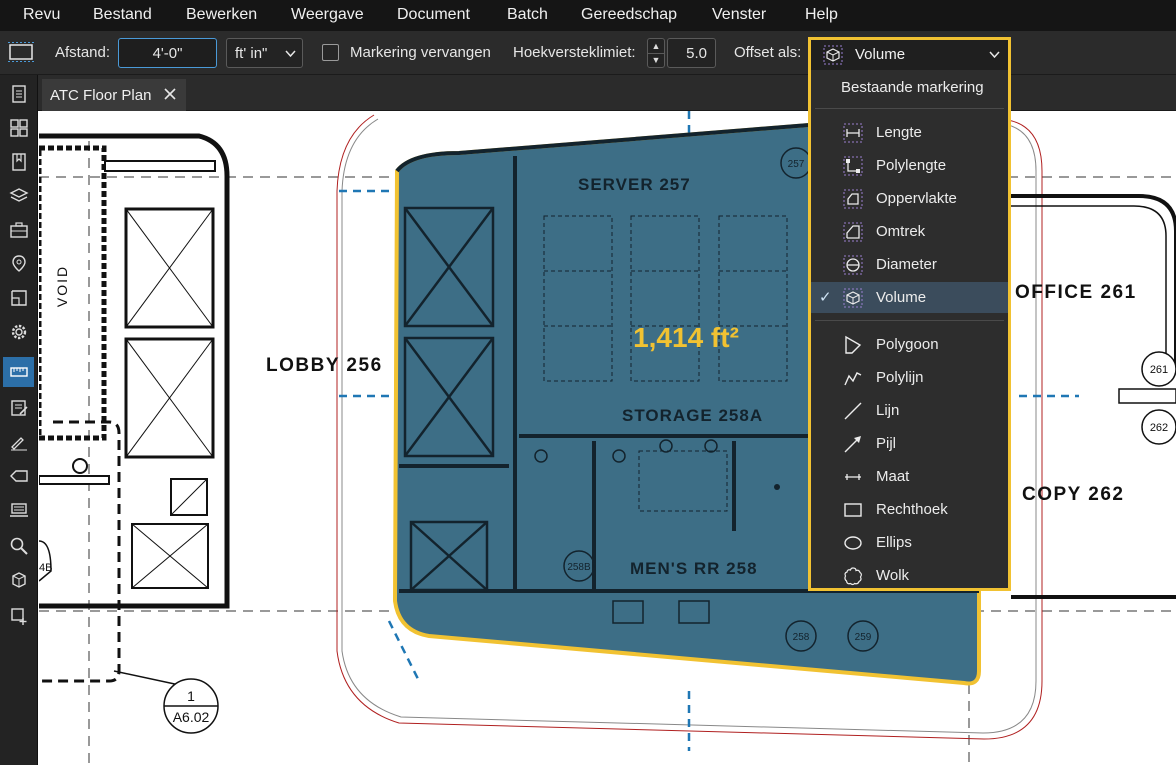  I want to click on option-maat: Maat, so click(909, 476).